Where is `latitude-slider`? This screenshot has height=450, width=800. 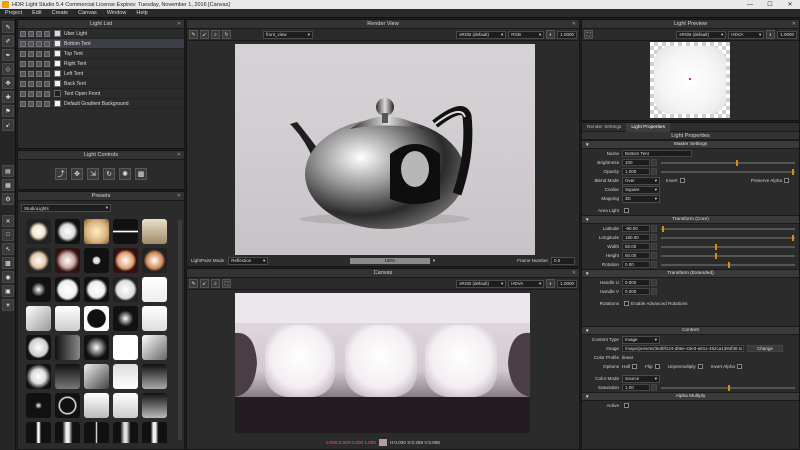
latitude-slider is located at coordinates (728, 228).